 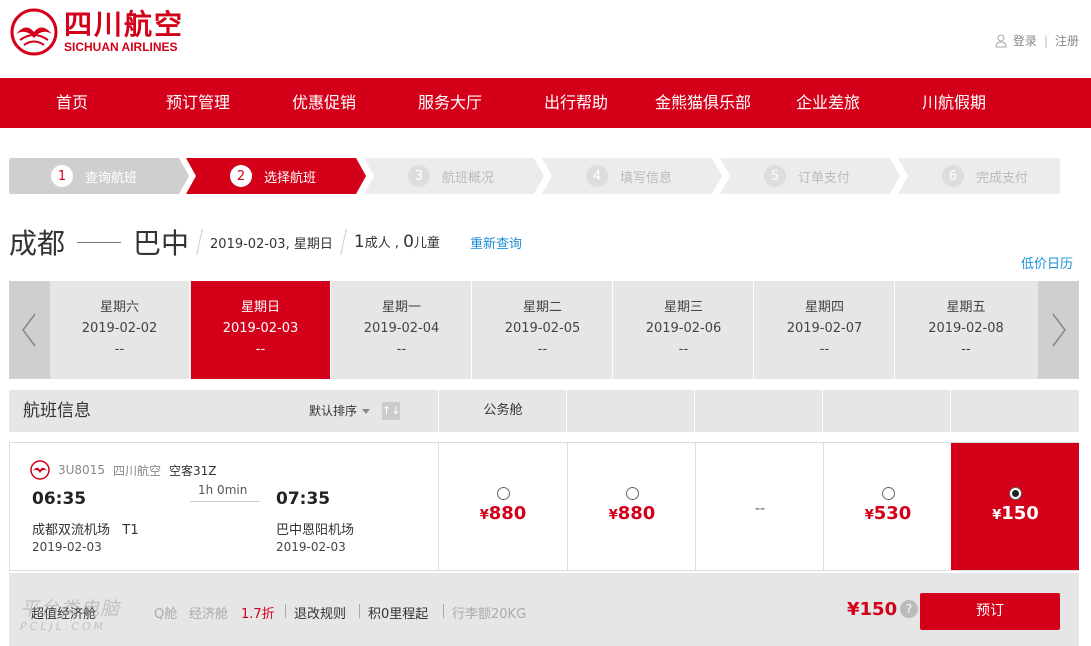 What do you see at coordinates (381, 243) in the screenshot?
I see `adult-label: 成人 ,` at bounding box center [381, 243].